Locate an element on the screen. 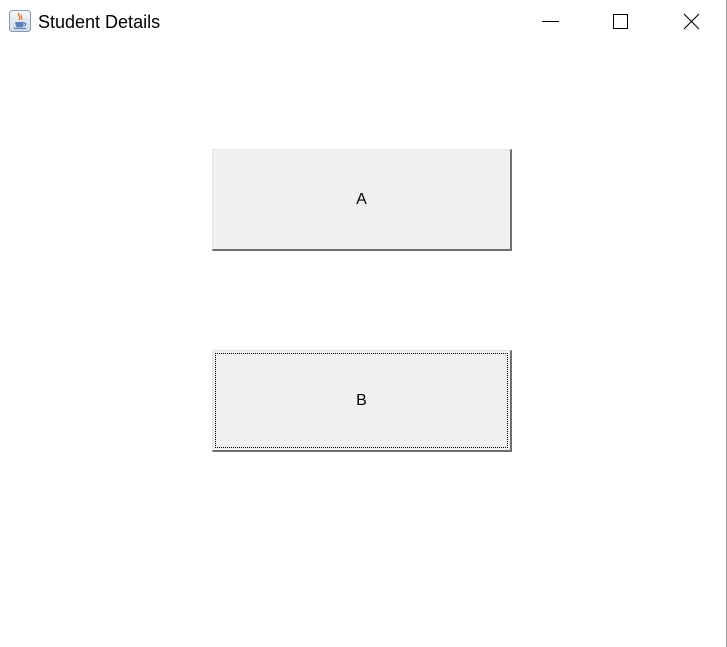 The height and width of the screenshot is (647, 727). close-button is located at coordinates (691, 22).